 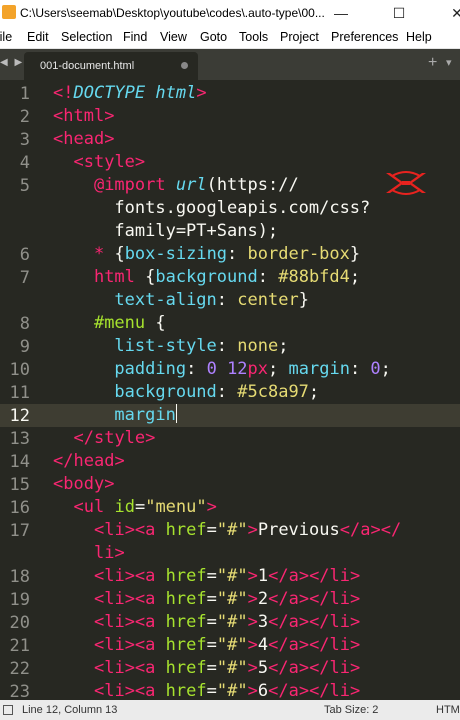 What do you see at coordinates (299, 37) in the screenshot?
I see `menu-project: Project` at bounding box center [299, 37].